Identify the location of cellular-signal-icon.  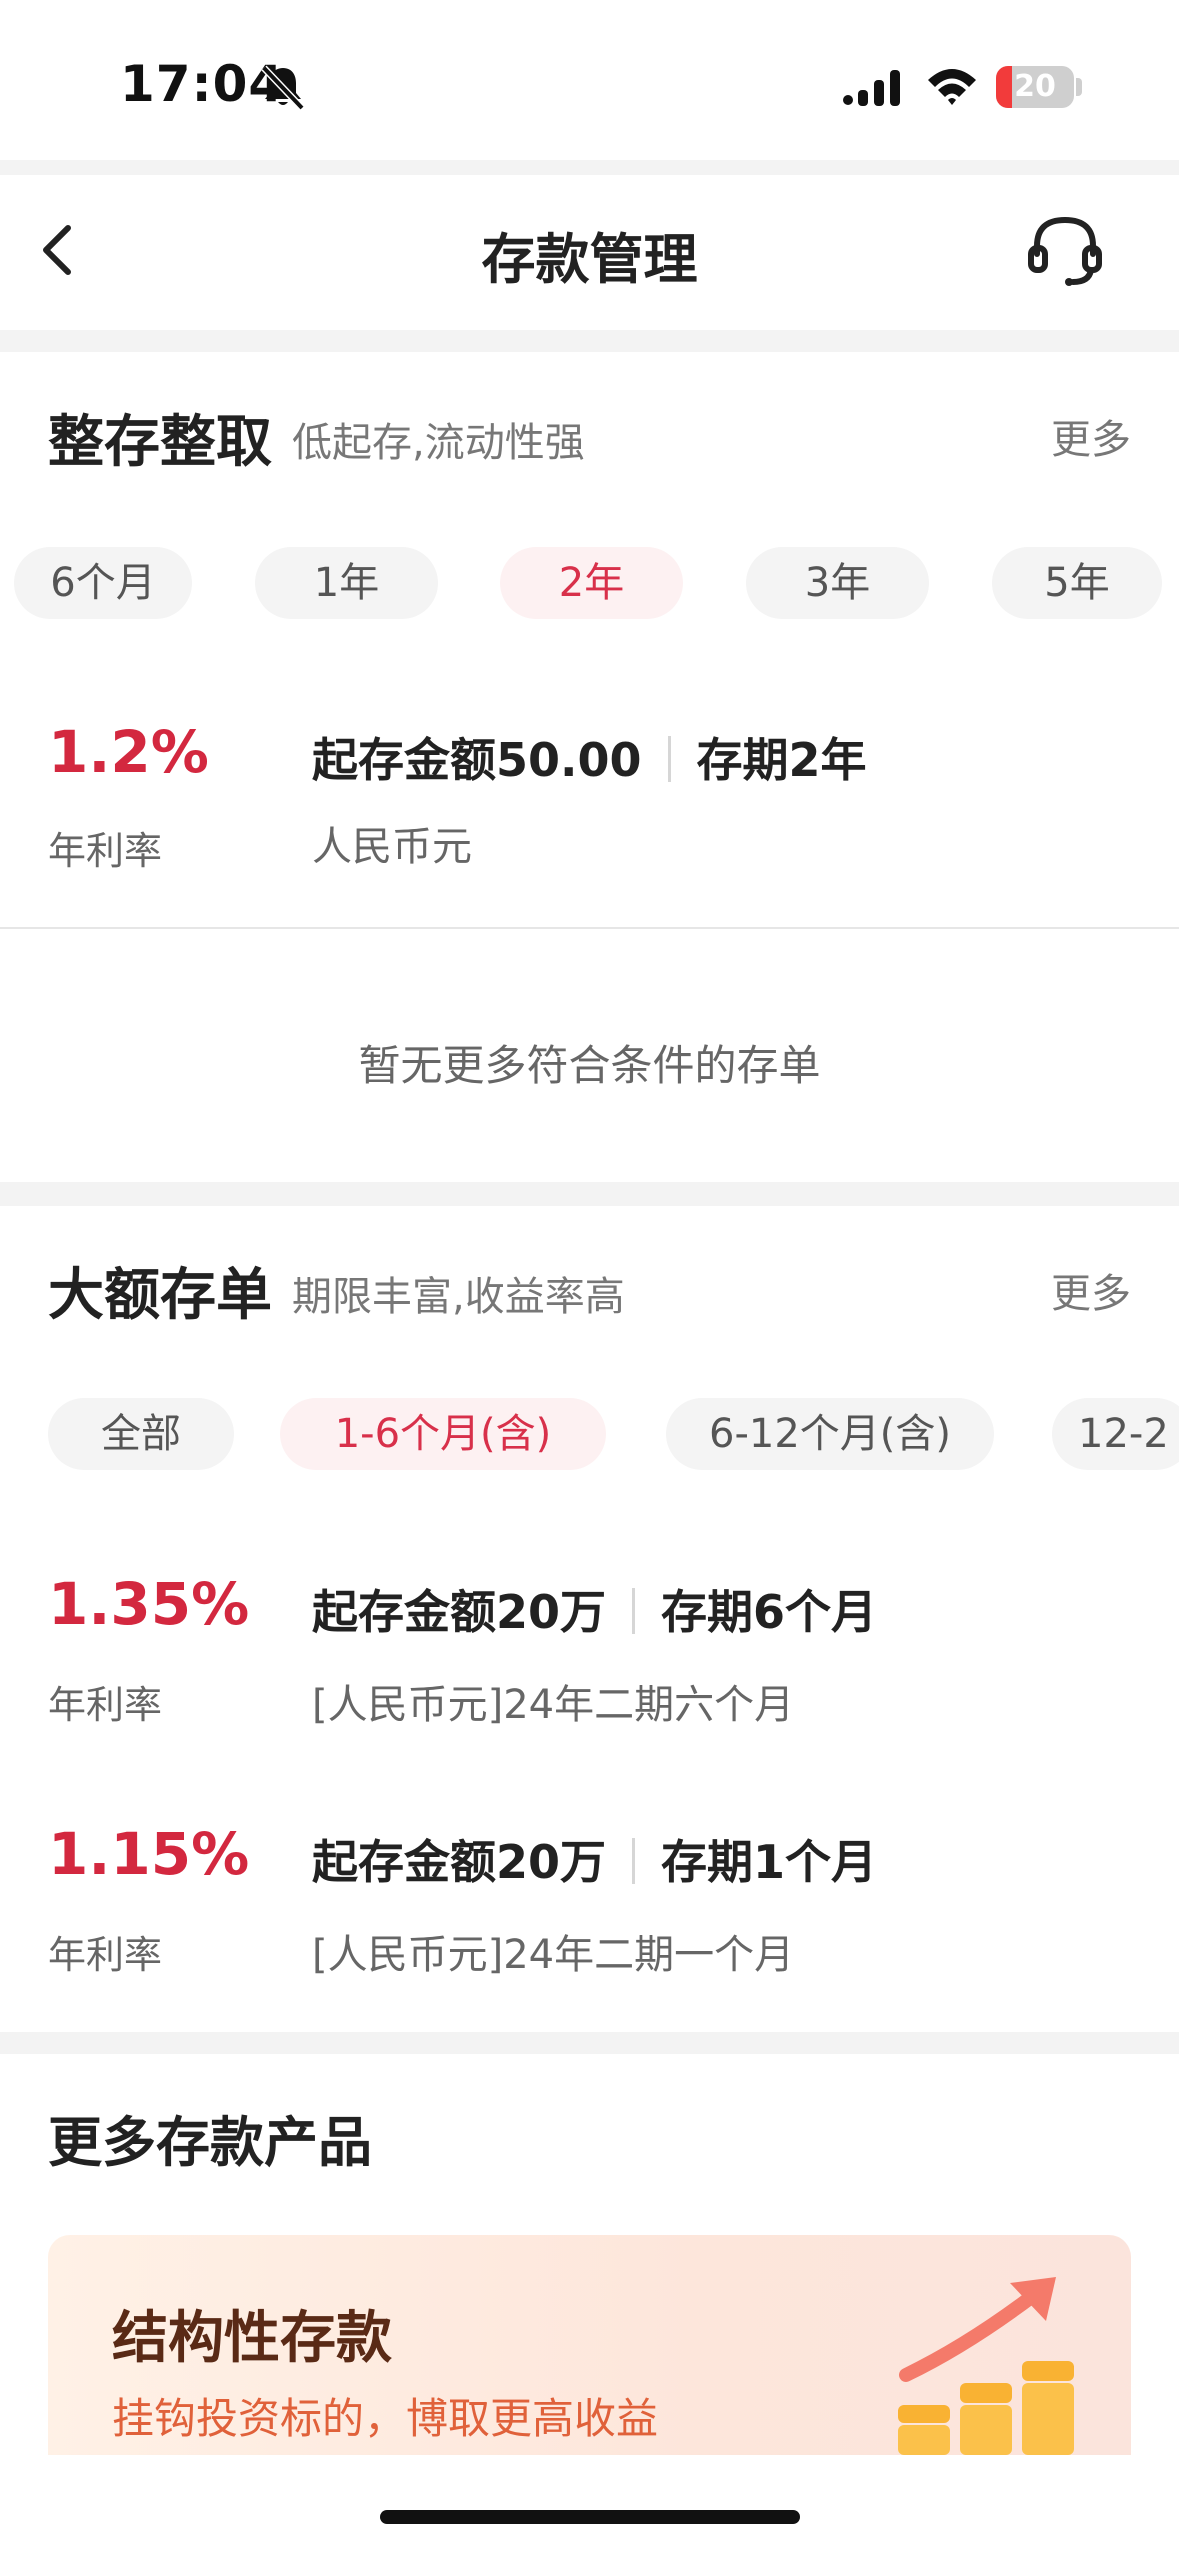
(871, 88).